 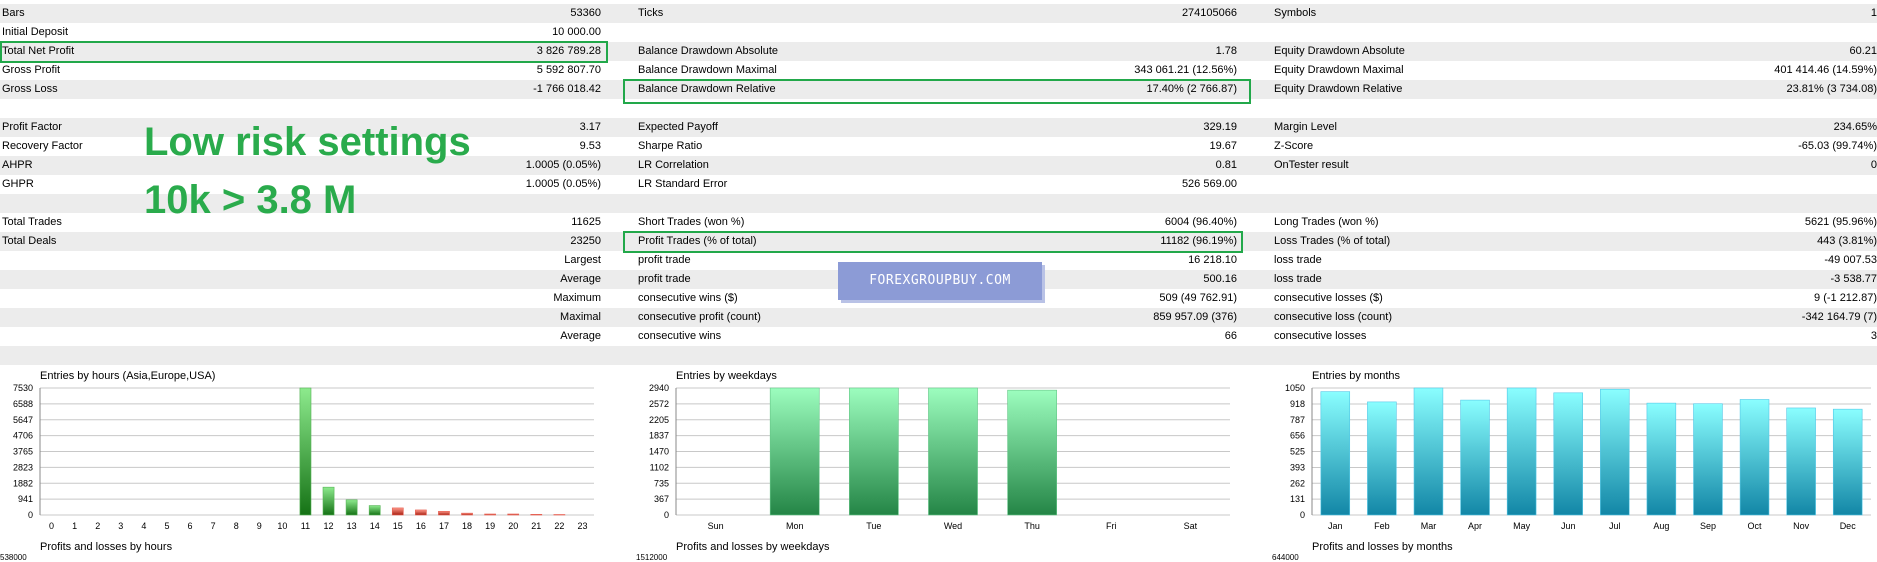 What do you see at coordinates (236, 526) in the screenshot?
I see `x-tick-label: 8` at bounding box center [236, 526].